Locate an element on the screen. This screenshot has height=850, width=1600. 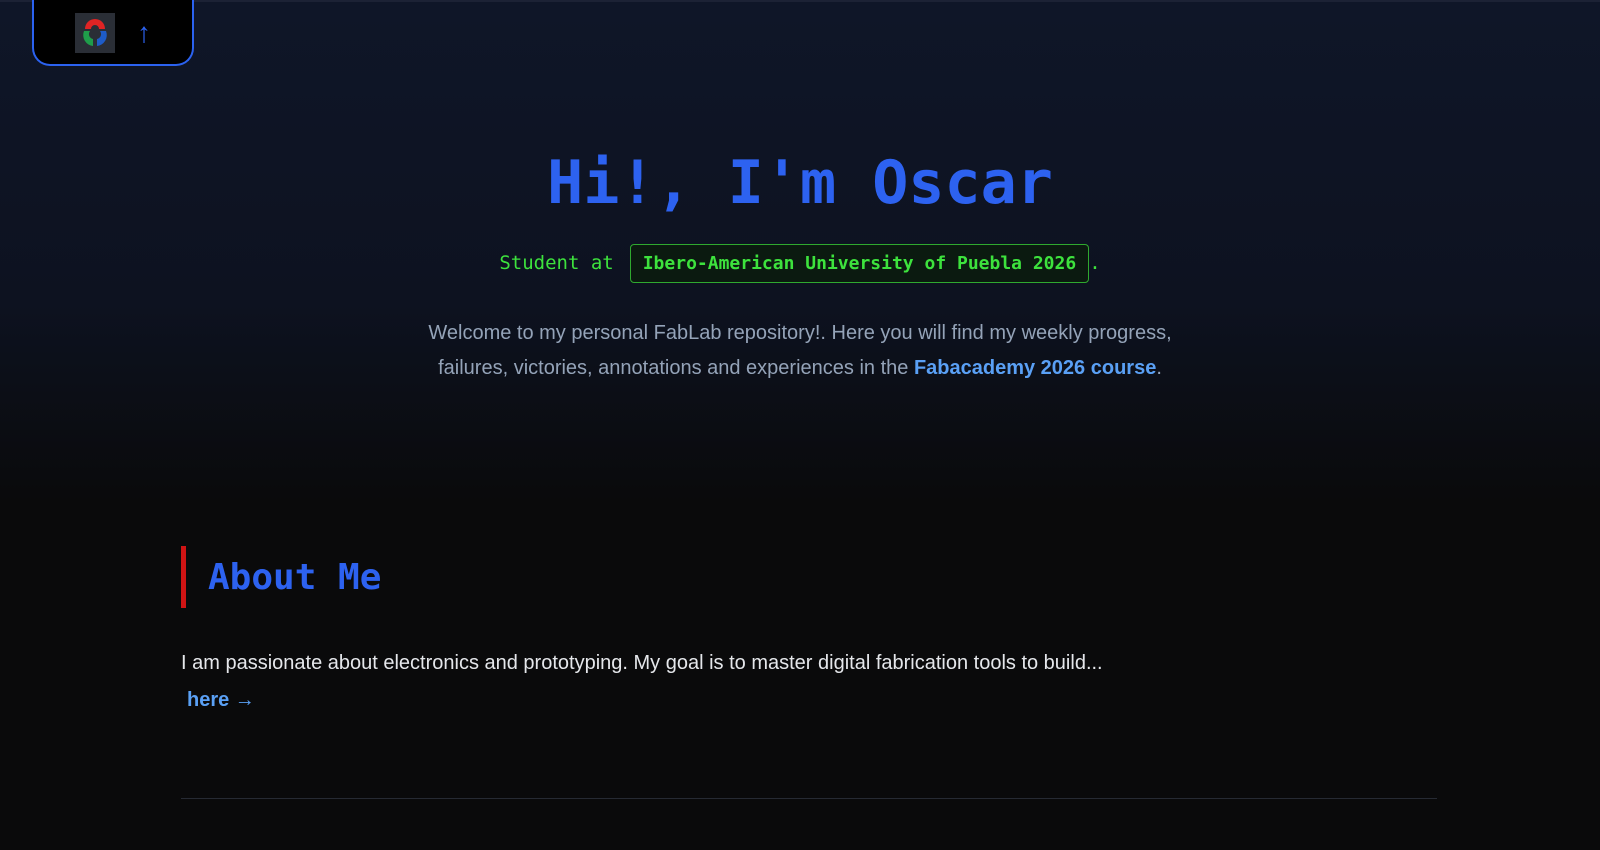
fabacademy-logo-icon is located at coordinates (95, 33).